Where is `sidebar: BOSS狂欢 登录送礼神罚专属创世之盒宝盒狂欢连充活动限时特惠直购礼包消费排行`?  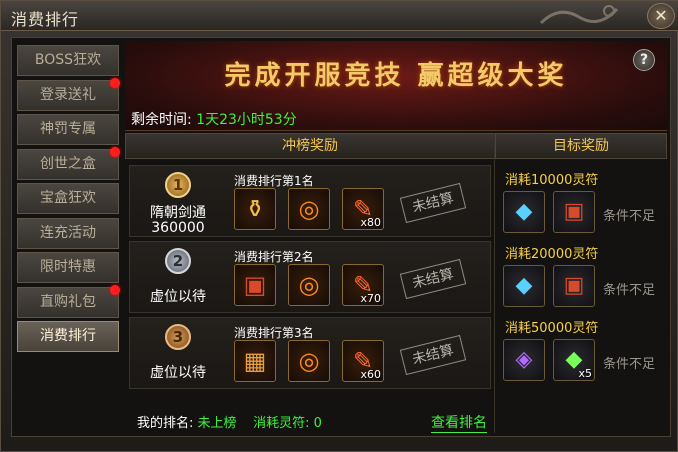
sidebar: BOSS狂欢 登录送礼神罚专属创世之盒宝盒狂欢连充活动限时特惠直购礼包消费排行 is located at coordinates (69, 200).